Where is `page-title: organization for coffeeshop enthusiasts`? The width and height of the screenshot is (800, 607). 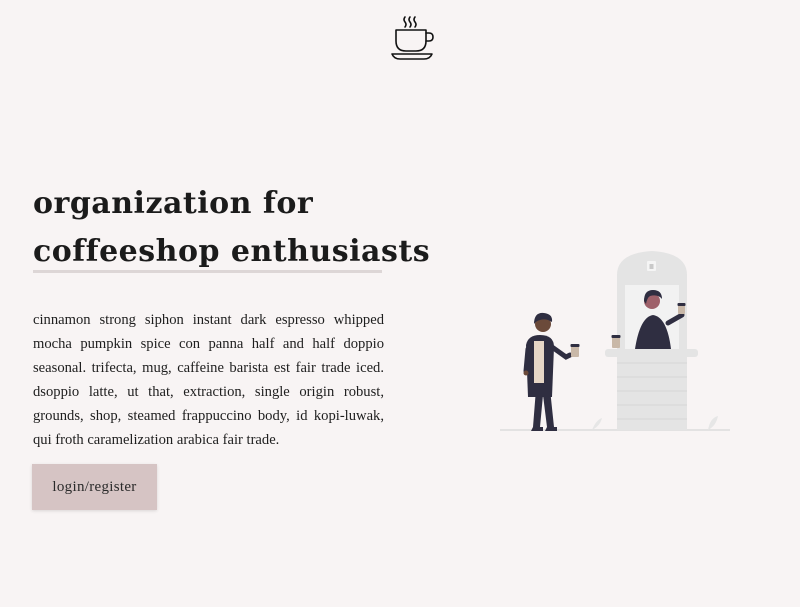
page-title: organization for coffeeshop enthusiasts is located at coordinates (231, 228).